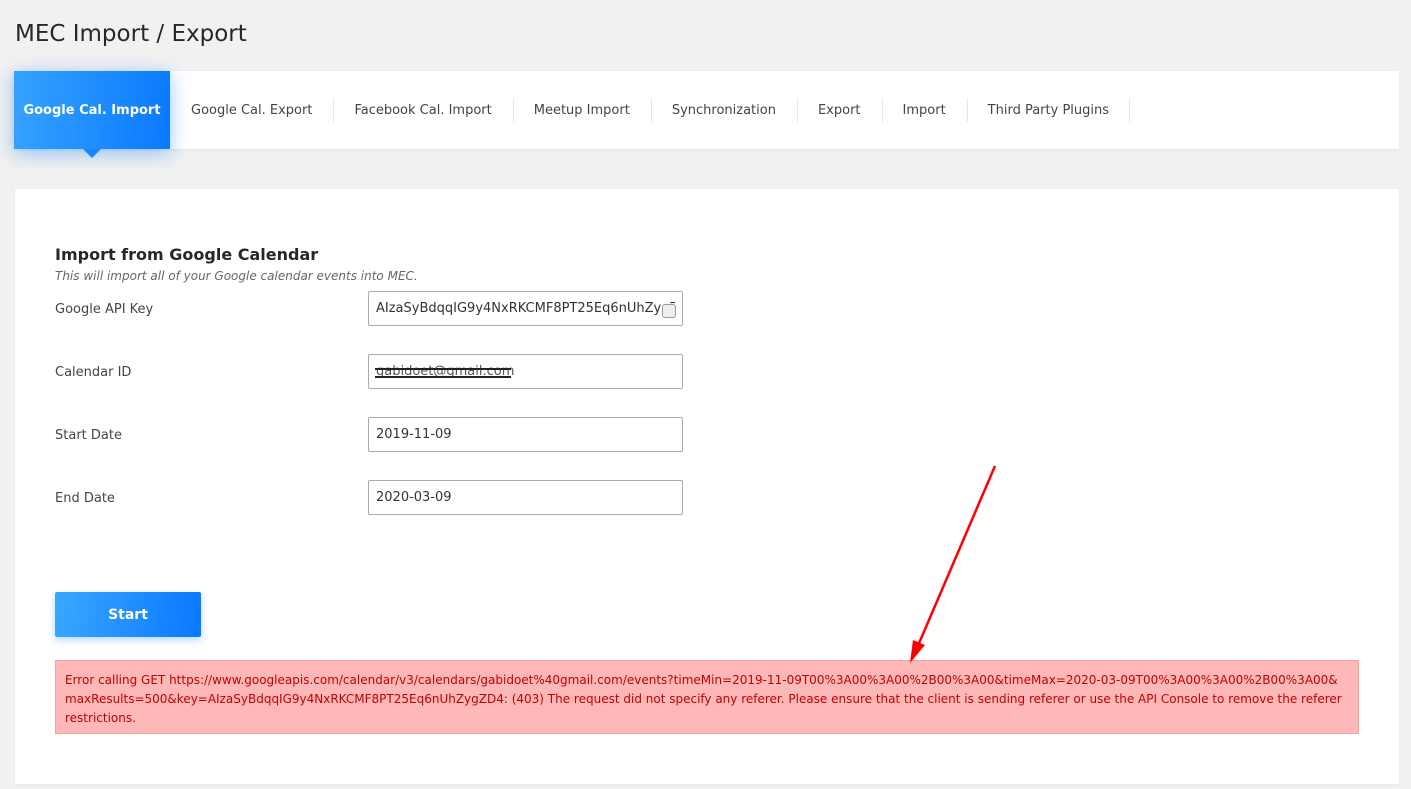  I want to click on calendar-id-label: Calendar ID, so click(93, 372).